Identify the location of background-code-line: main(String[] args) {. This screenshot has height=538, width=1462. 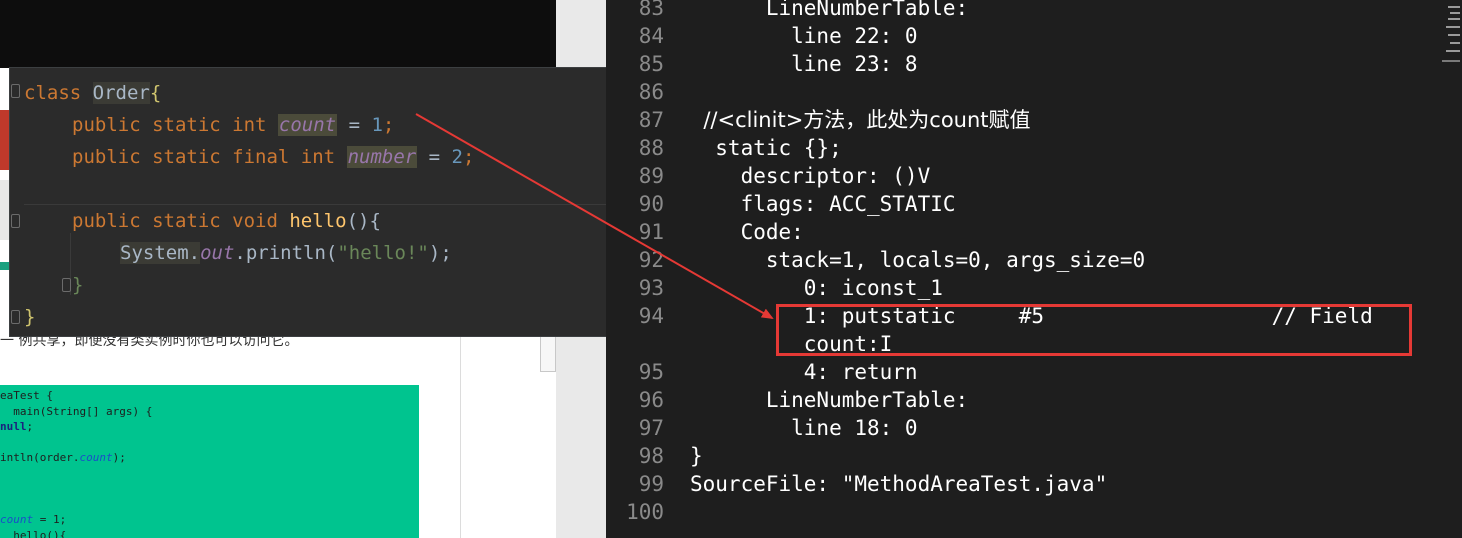
(76, 413).